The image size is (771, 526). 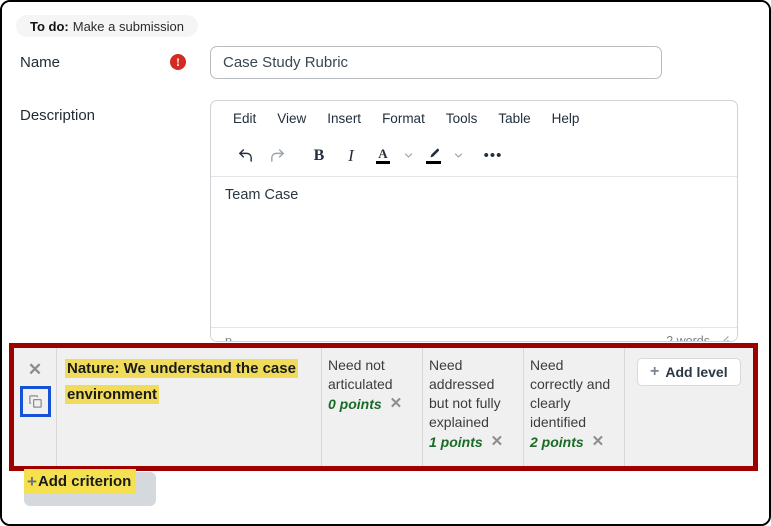 I want to click on add-criterion-area: + Add criterion, so click(x=90, y=487).